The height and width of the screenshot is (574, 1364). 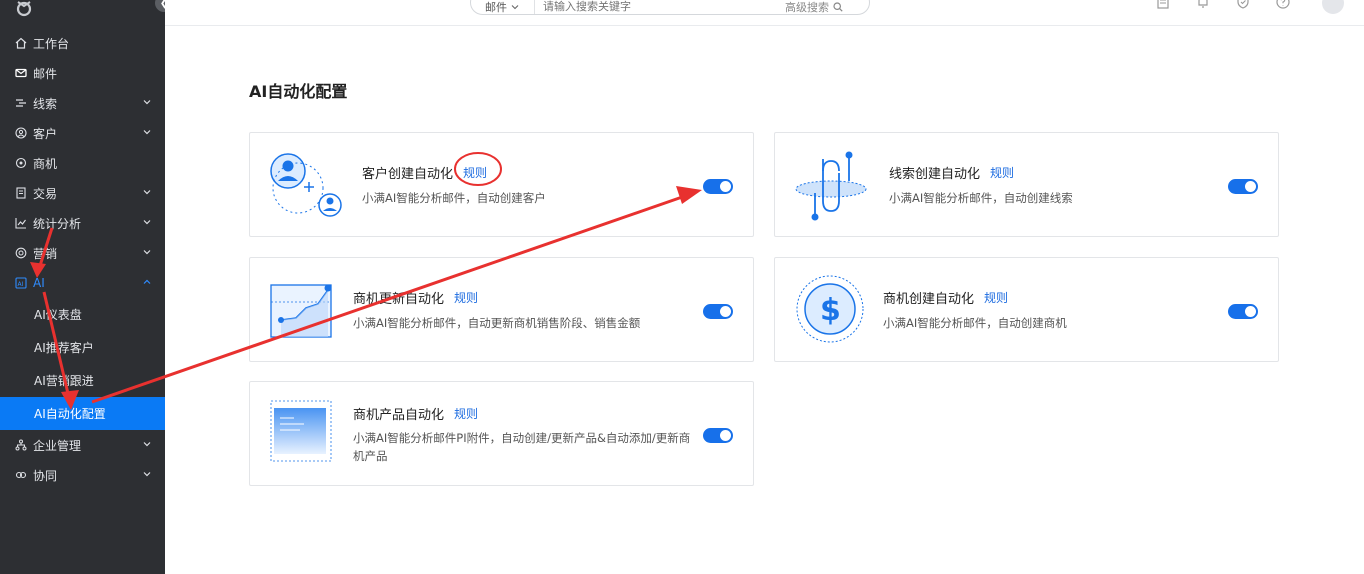 What do you see at coordinates (831, 186) in the screenshot?
I see `lead-create-illustration-icon` at bounding box center [831, 186].